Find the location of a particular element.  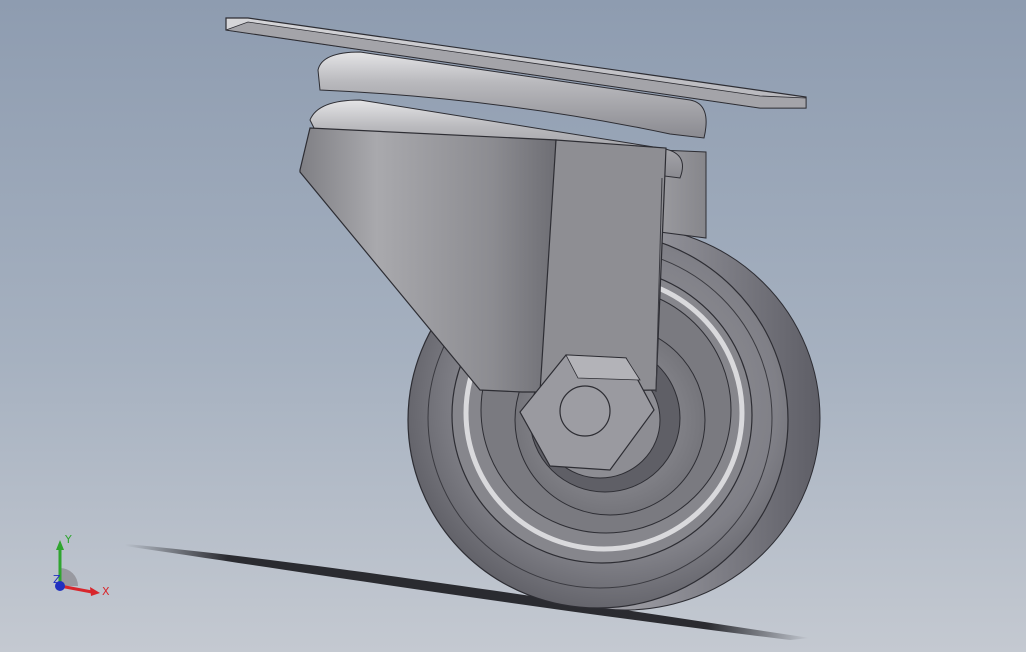

y-axis-label: Y is located at coordinates (68, 539).